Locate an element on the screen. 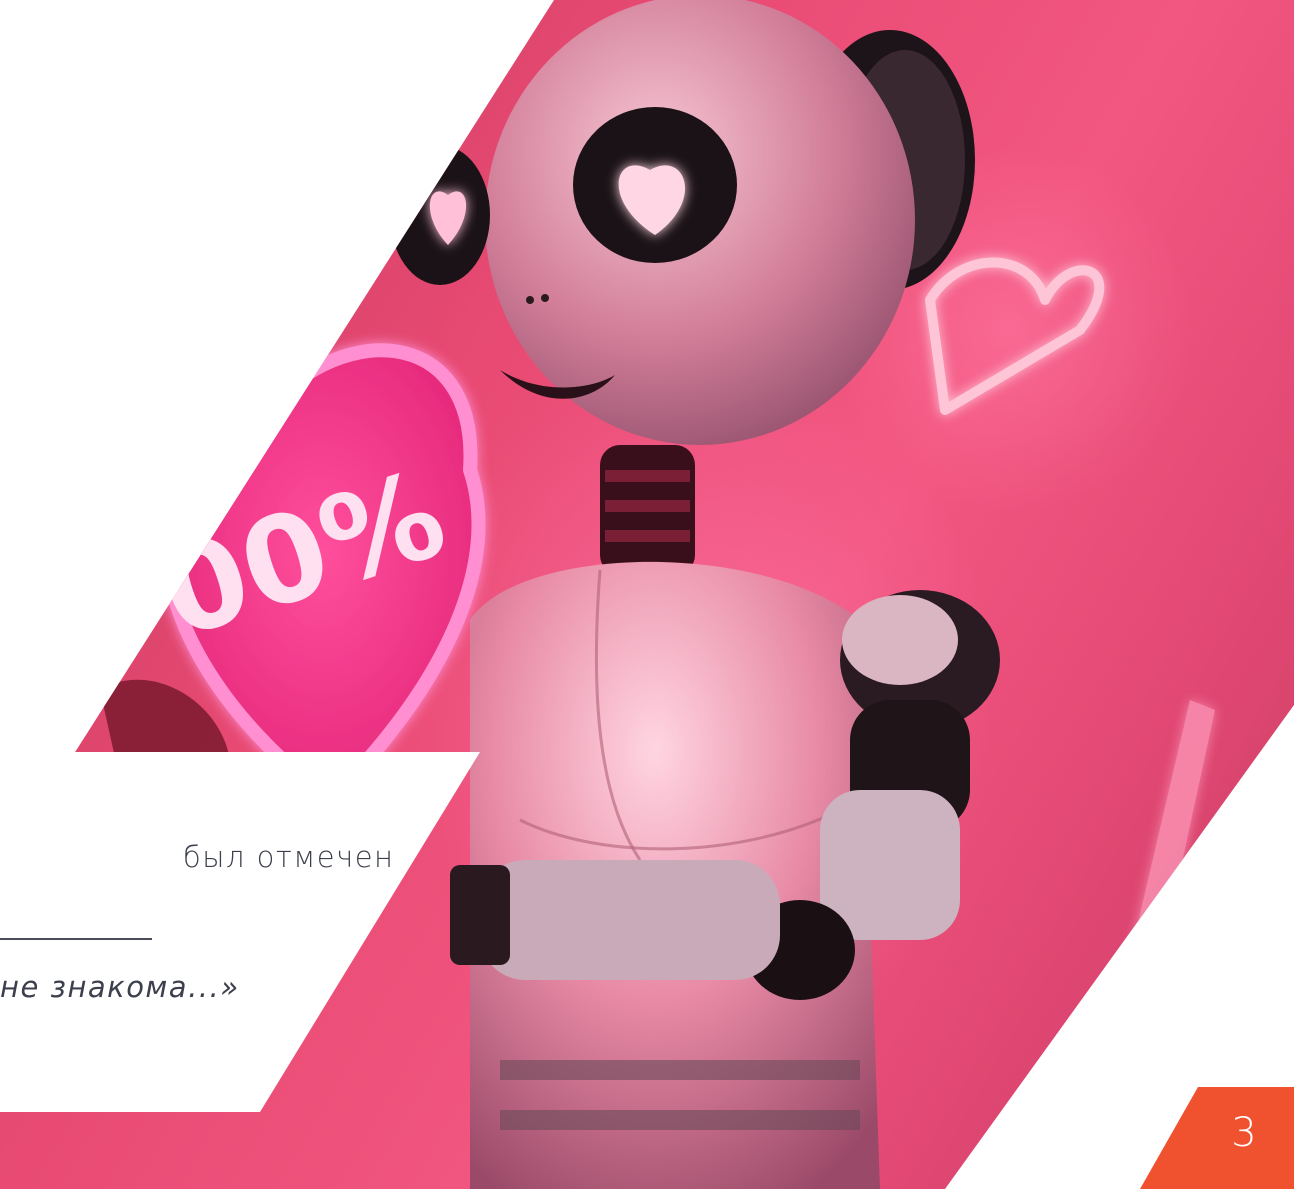  page-number-tab is located at coordinates (1217, 1138).